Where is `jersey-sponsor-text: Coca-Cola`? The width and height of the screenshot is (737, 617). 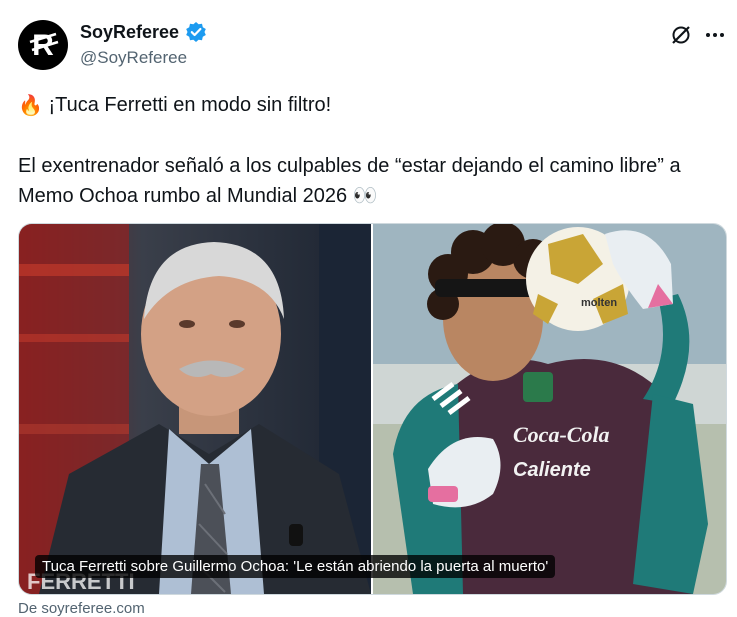 jersey-sponsor-text: Coca-Cola is located at coordinates (561, 434).